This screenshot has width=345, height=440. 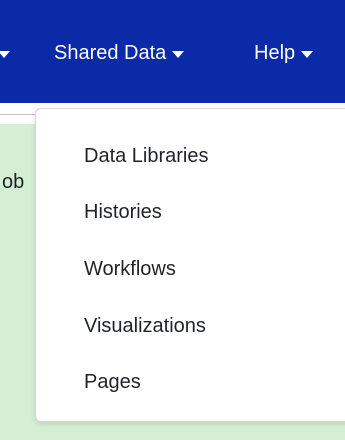 I want to click on menu-item-workflows: Workflows, so click(x=130, y=269).